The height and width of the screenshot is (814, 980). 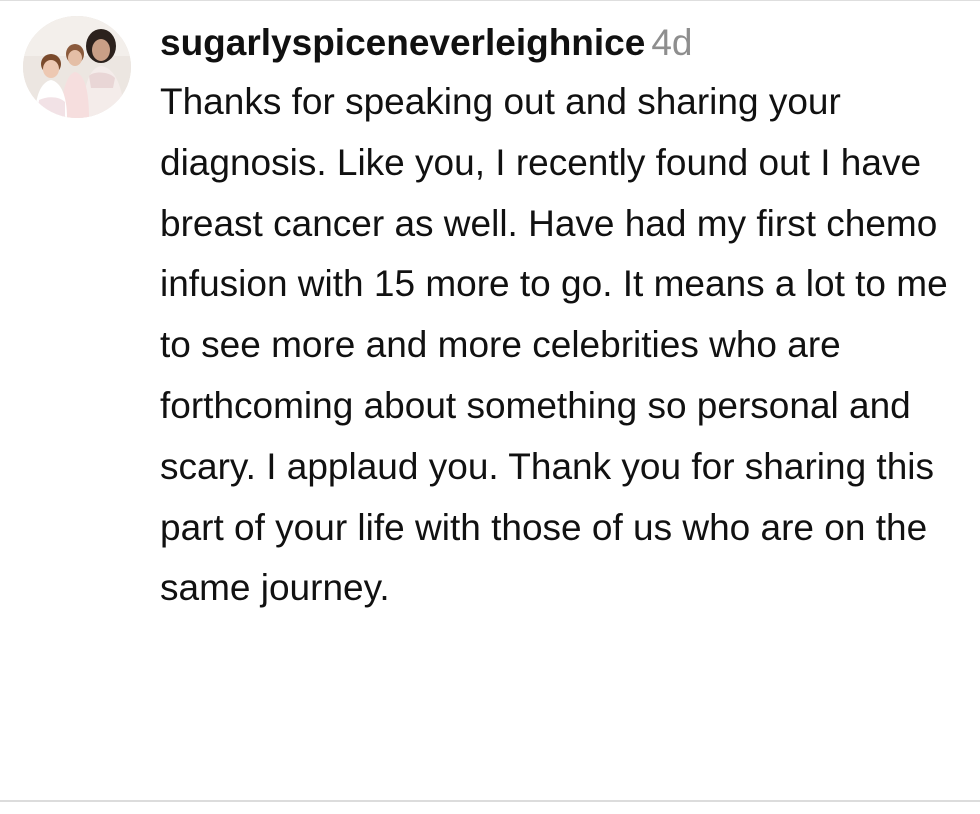 What do you see at coordinates (490, 801) in the screenshot?
I see `bottom-divider` at bounding box center [490, 801].